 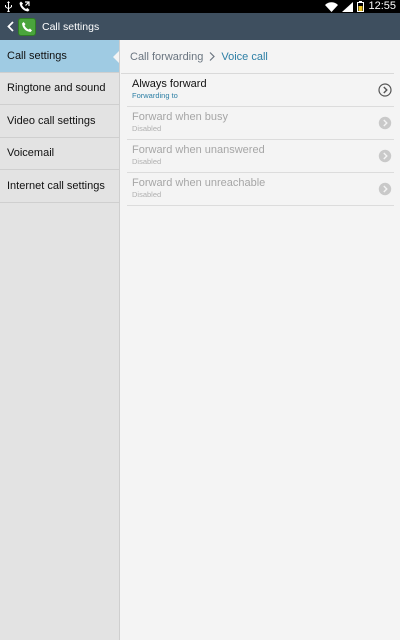 I want to click on status-bar: 12:55, so click(x=200, y=6).